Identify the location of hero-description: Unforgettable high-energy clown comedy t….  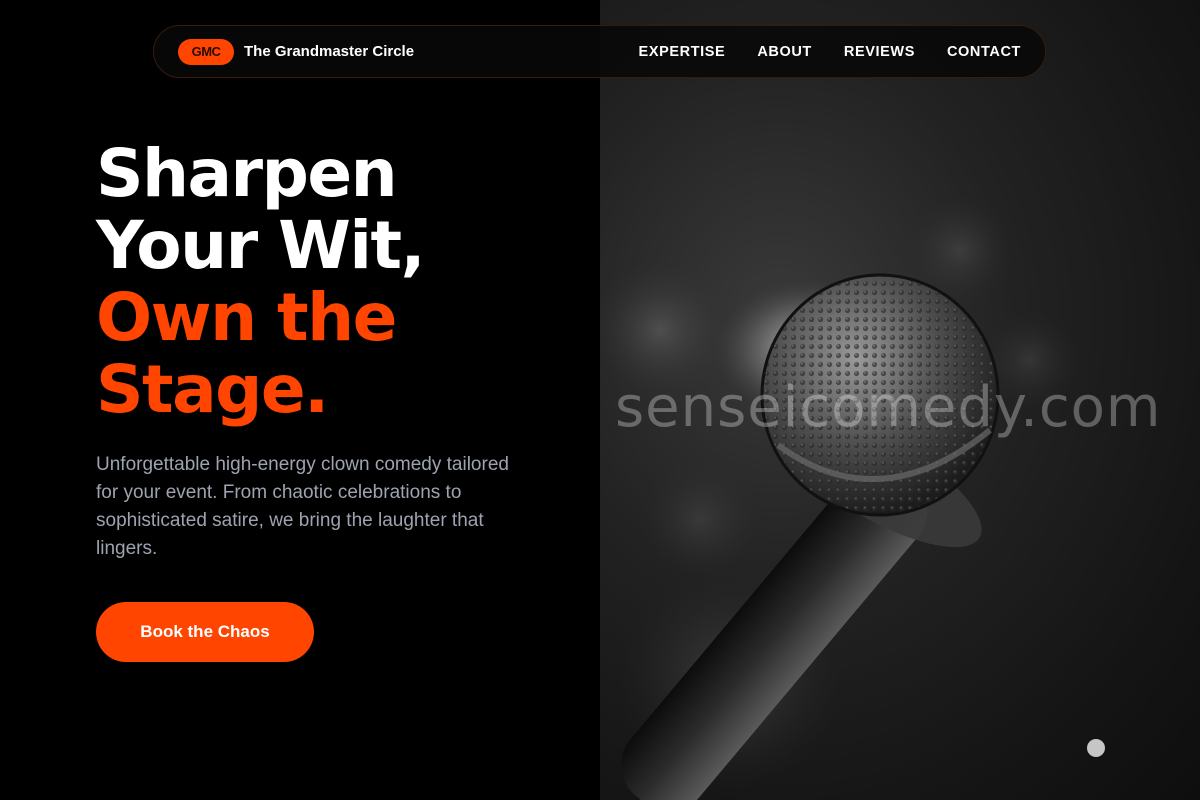
(302, 506).